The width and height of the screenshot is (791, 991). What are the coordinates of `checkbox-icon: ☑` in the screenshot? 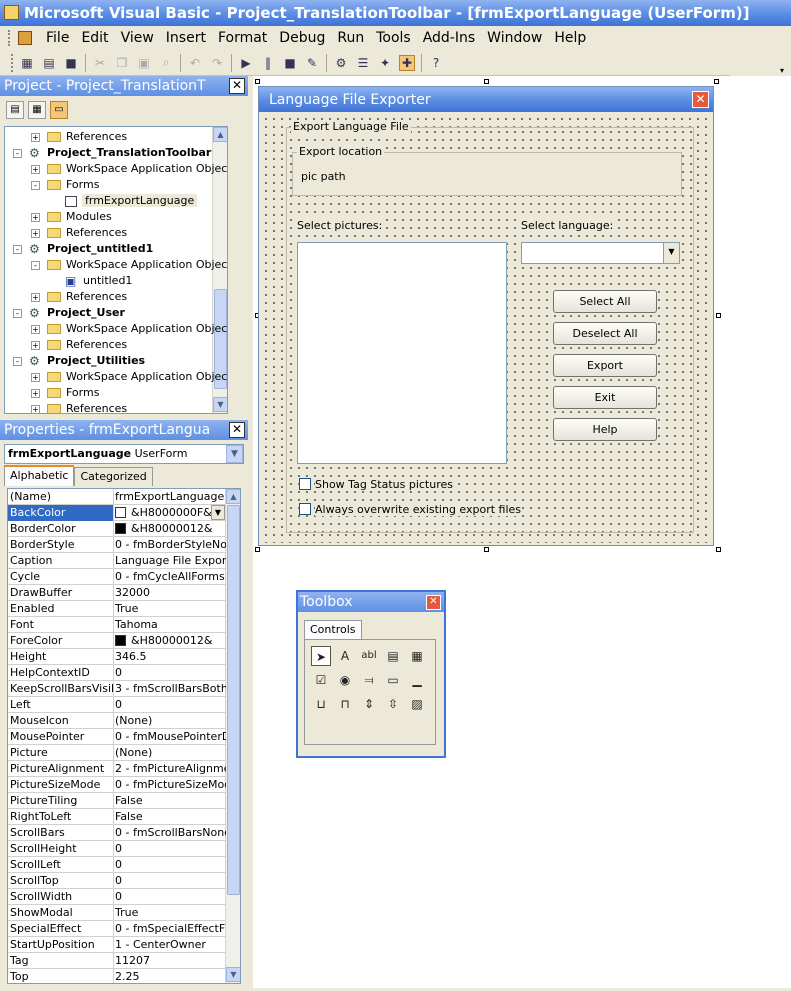 It's located at (321, 680).